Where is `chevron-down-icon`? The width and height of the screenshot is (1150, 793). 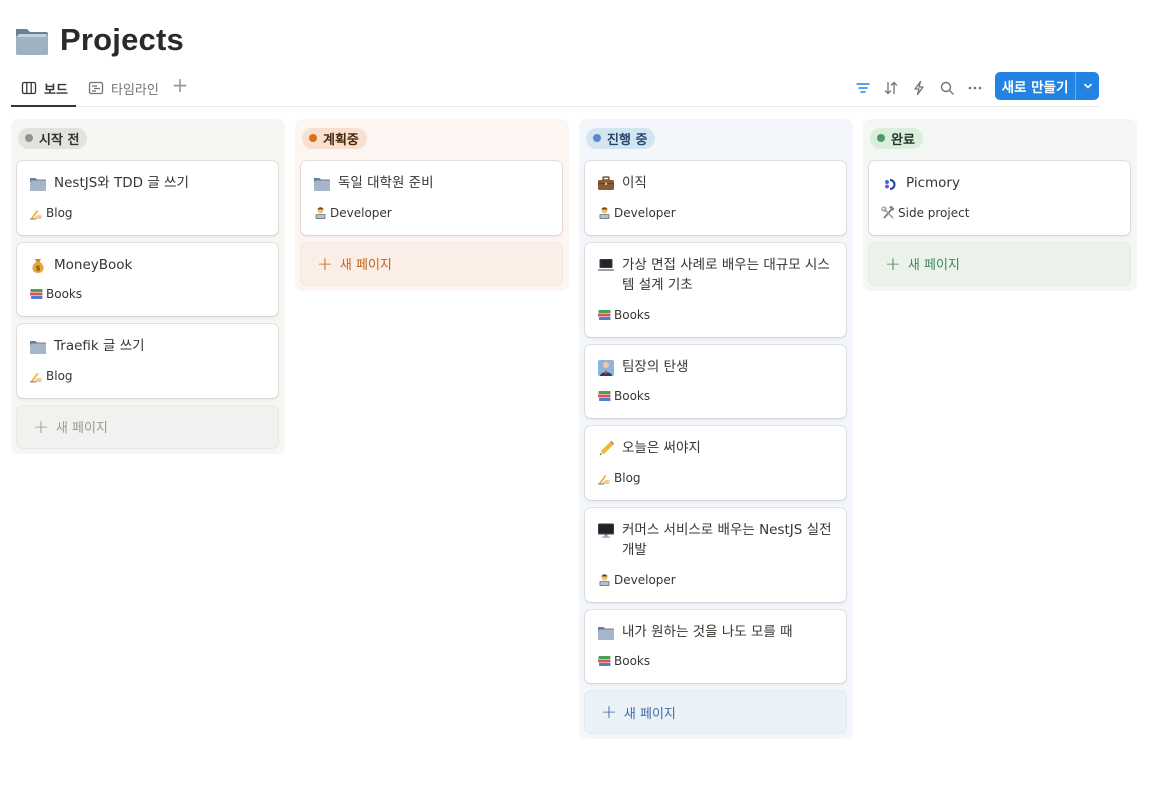
chevron-down-icon is located at coordinates (1087, 86).